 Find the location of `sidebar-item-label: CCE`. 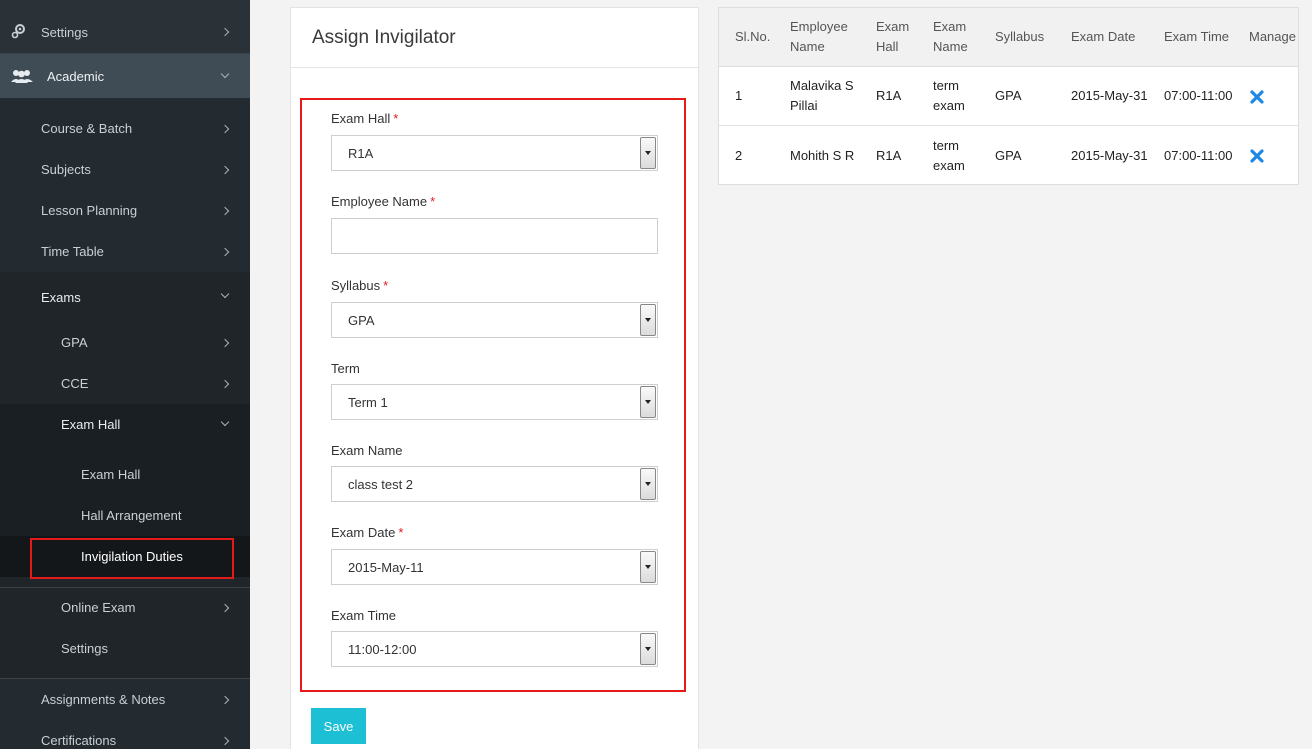

sidebar-item-label: CCE is located at coordinates (75, 383).